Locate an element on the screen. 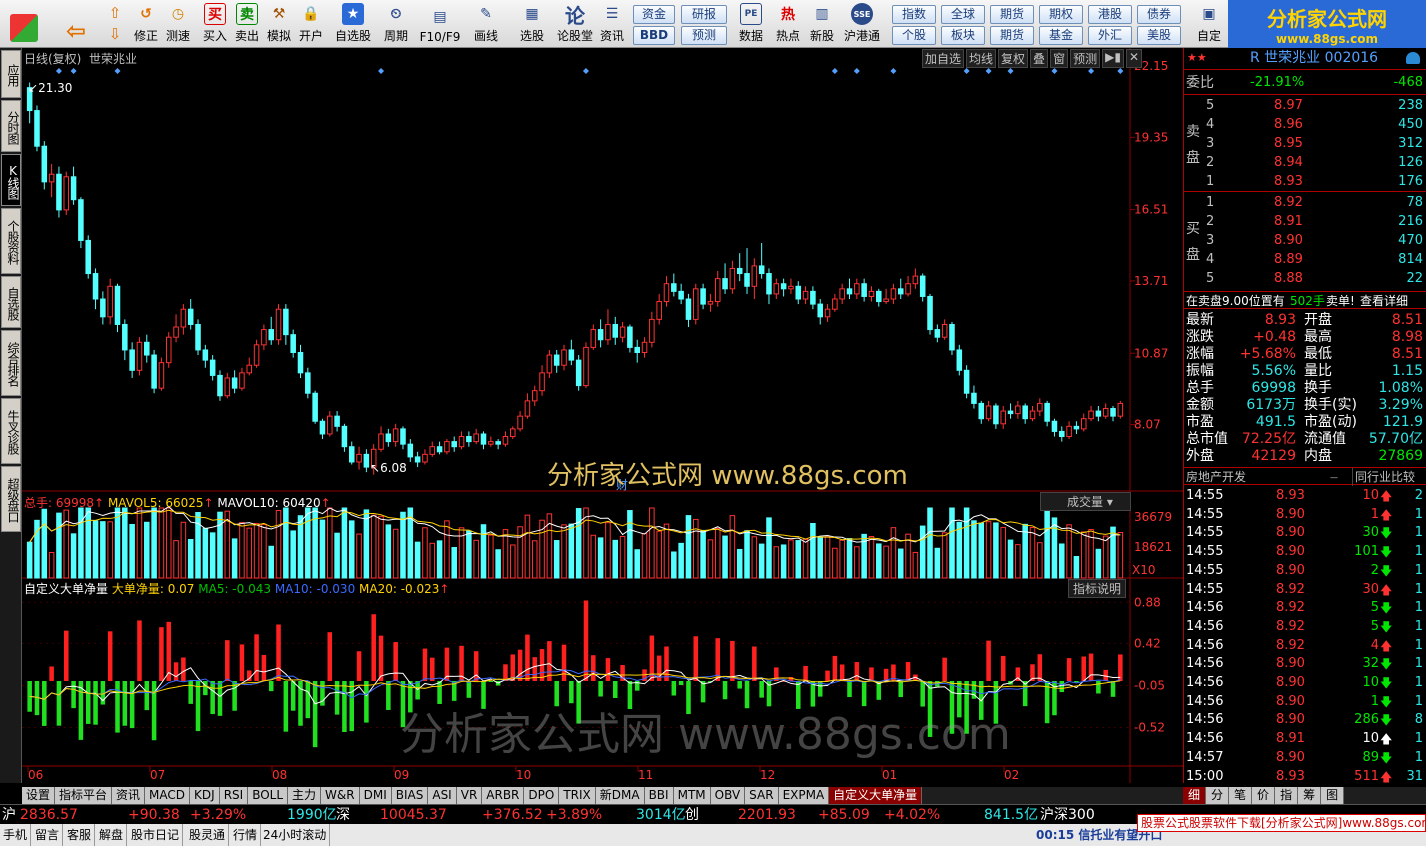  indicator-tab: BBI is located at coordinates (659, 795).